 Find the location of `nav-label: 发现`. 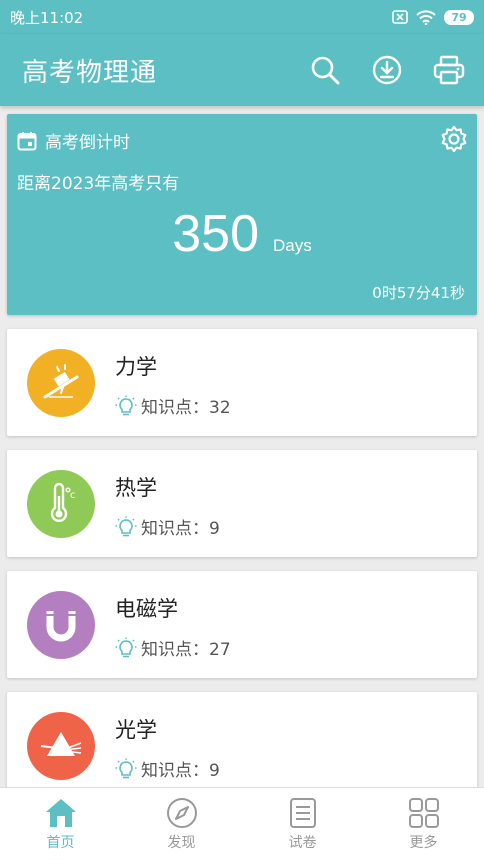

nav-label: 发现 is located at coordinates (181, 842).